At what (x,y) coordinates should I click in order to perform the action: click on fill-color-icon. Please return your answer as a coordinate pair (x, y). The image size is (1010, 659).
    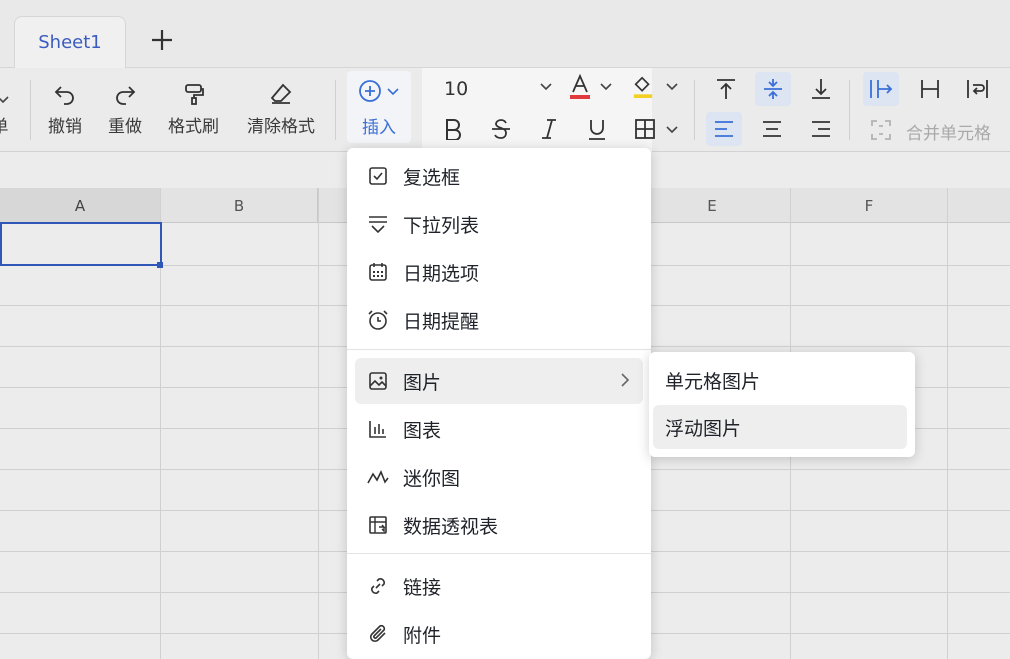
    Looking at the image, I should click on (643, 87).